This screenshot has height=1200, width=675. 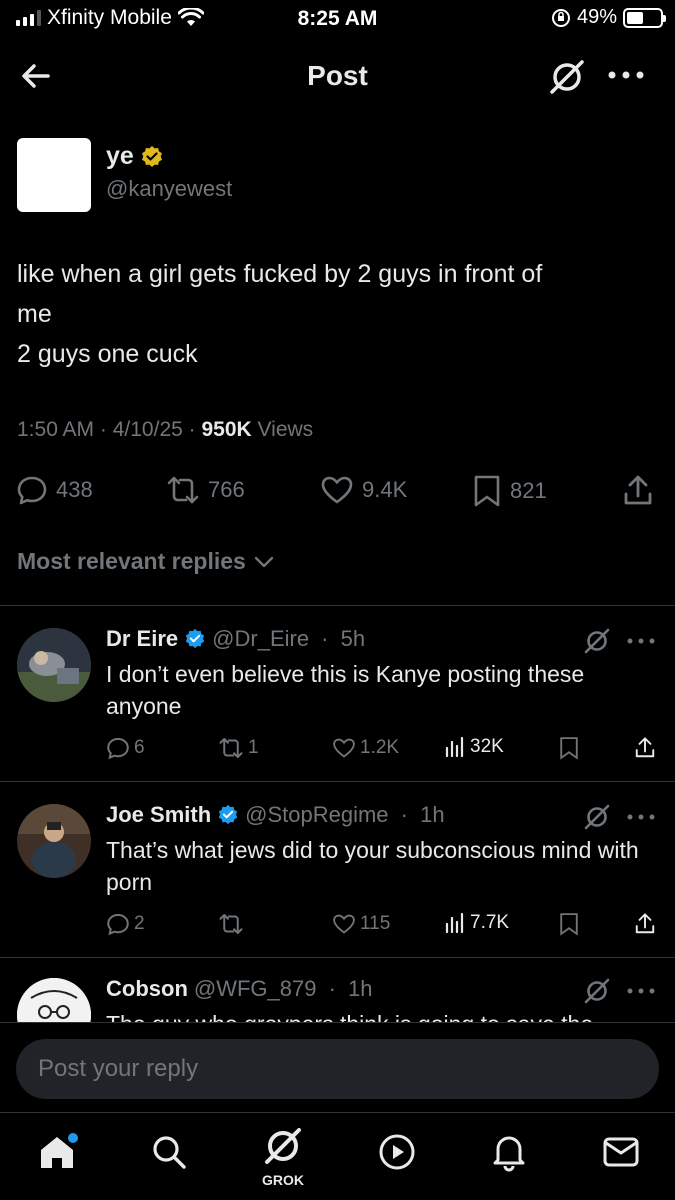 What do you see at coordinates (528, 490) in the screenshot?
I see `bookmark-count: 821` at bounding box center [528, 490].